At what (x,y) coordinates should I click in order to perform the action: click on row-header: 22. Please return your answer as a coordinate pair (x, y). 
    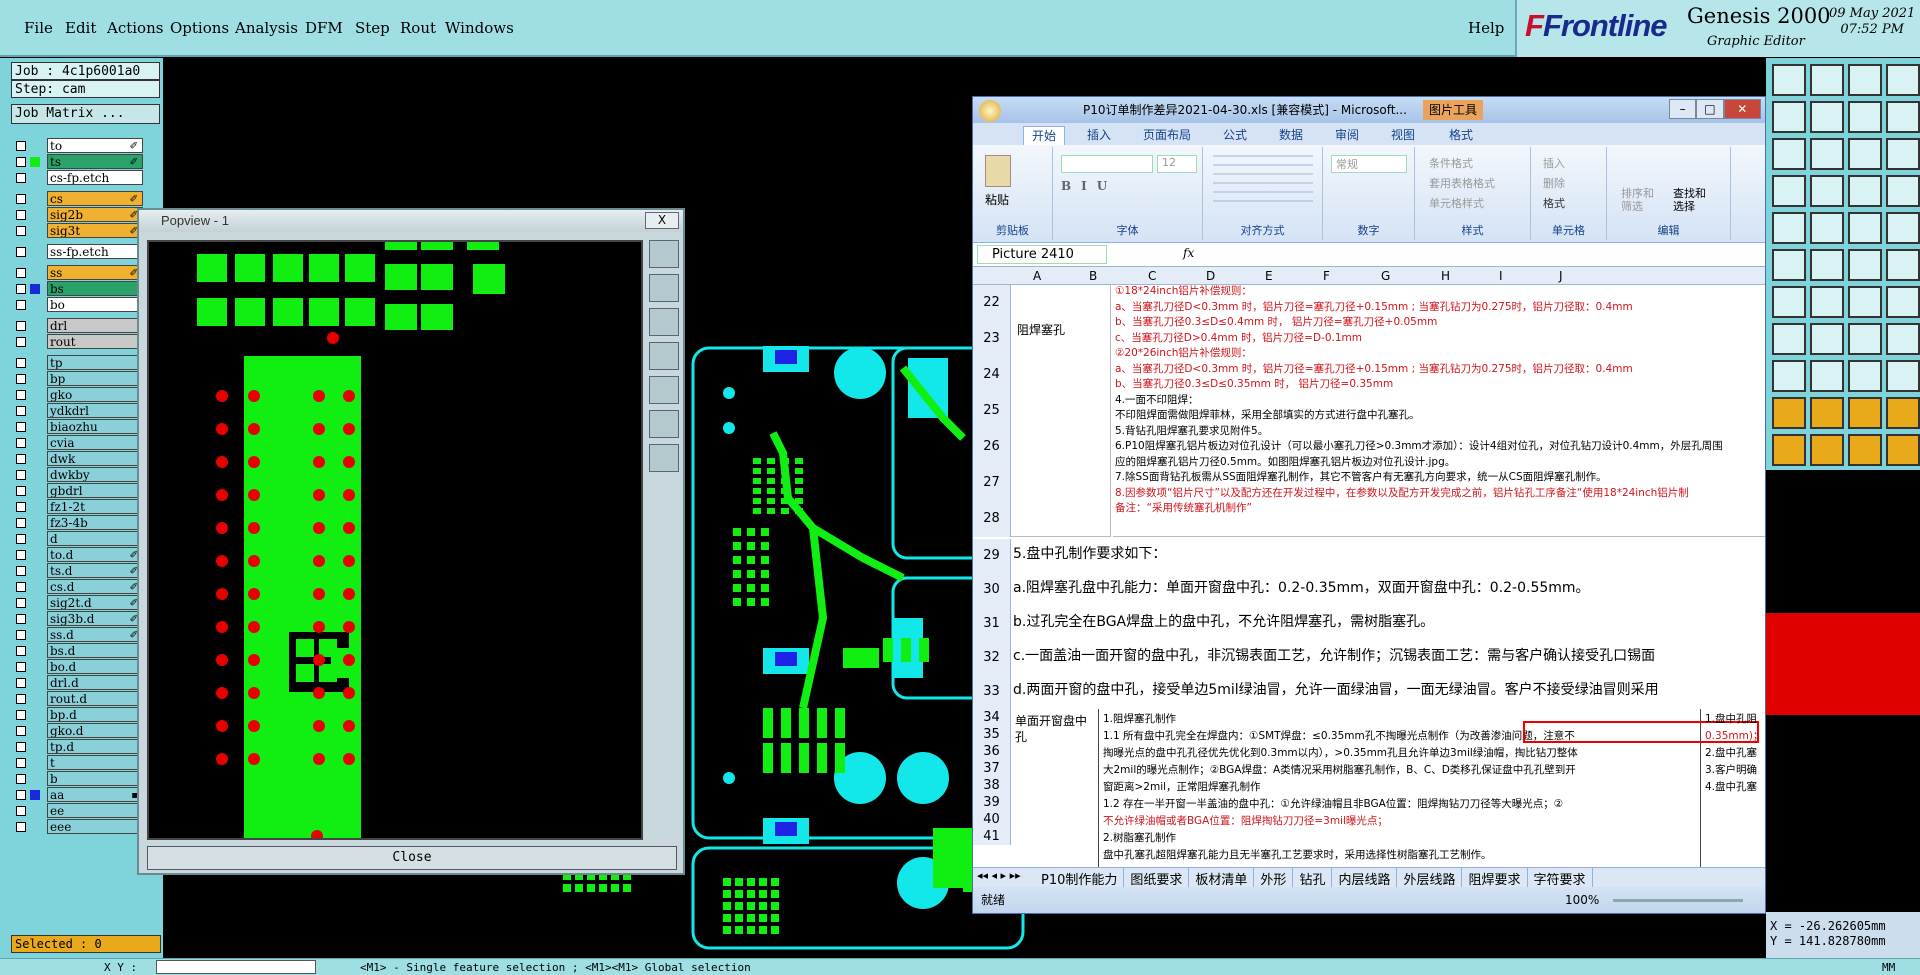
    Looking at the image, I should click on (992, 303).